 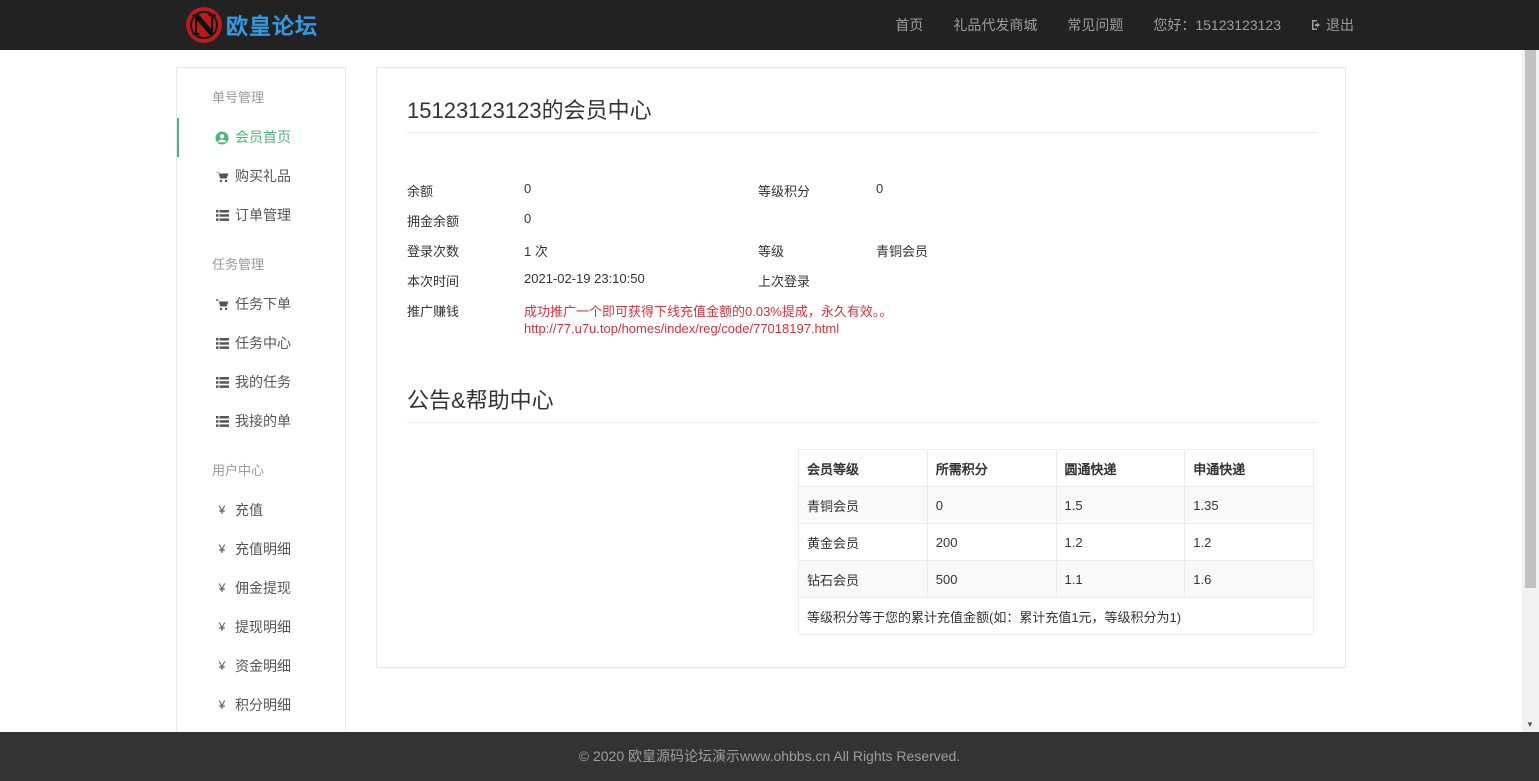 I want to click on sidebar-item-my-tasks: 我的任务, so click(x=261, y=382).